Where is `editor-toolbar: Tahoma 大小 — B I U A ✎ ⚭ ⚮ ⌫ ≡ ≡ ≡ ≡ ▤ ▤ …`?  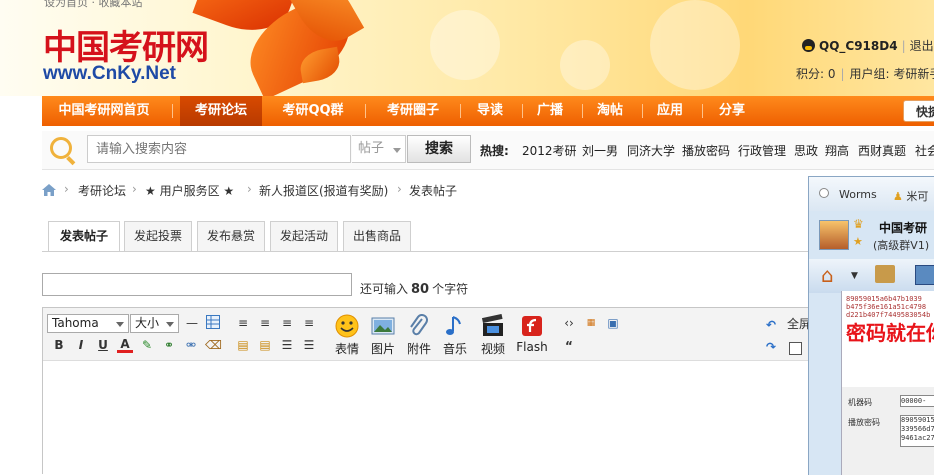 editor-toolbar: Tahoma 大小 — B I U A ✎ ⚭ ⚮ ⌫ ≡ ≡ ≡ ≡ ▤ ▤ … is located at coordinates (488, 334).